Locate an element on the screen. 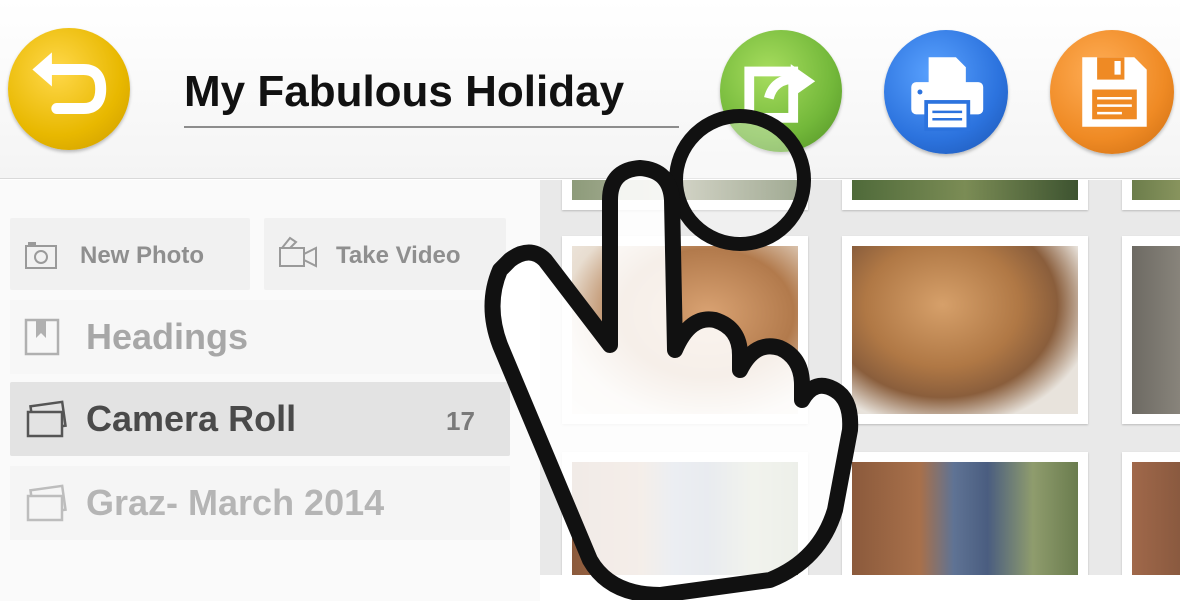 This screenshot has height=601, width=1180. new-photo-label: New Photo is located at coordinates (142, 255).